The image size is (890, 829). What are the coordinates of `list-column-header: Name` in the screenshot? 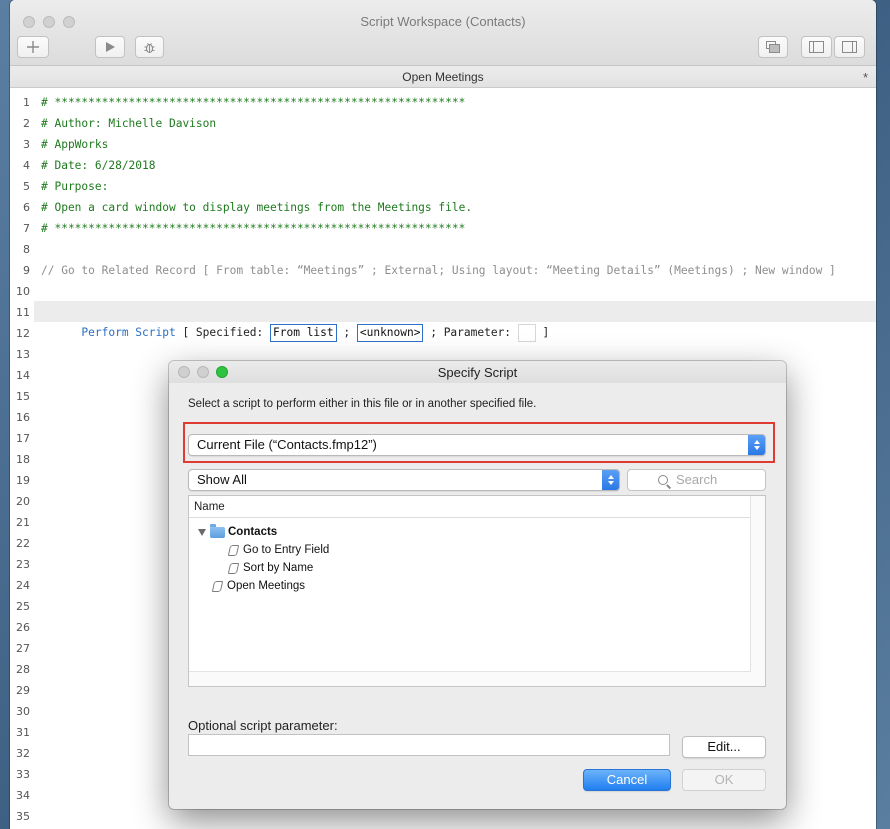 It's located at (470, 507).